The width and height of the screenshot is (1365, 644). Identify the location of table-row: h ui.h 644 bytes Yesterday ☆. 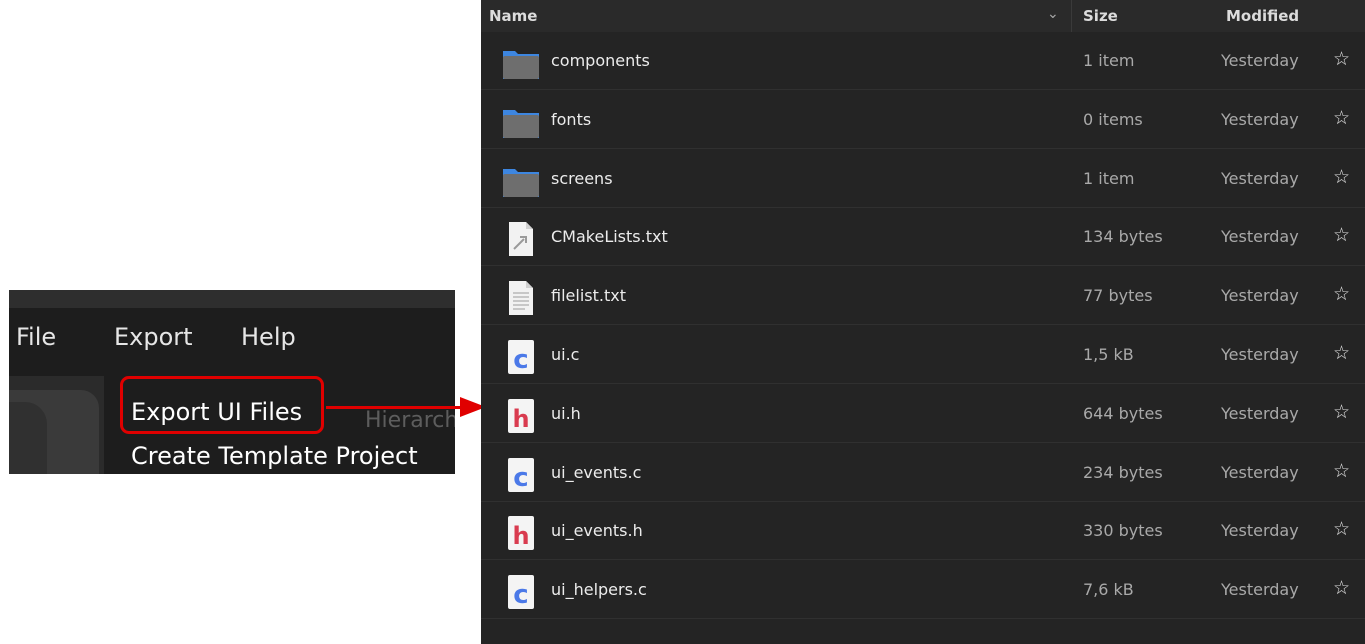
(923, 414).